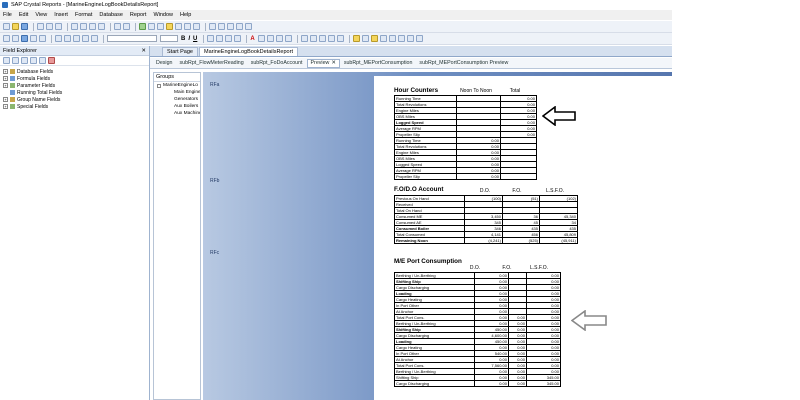 This screenshot has width=800, height=400. Describe the element at coordinates (239, 26) in the screenshot. I see `dependency-checker-icon` at that location.